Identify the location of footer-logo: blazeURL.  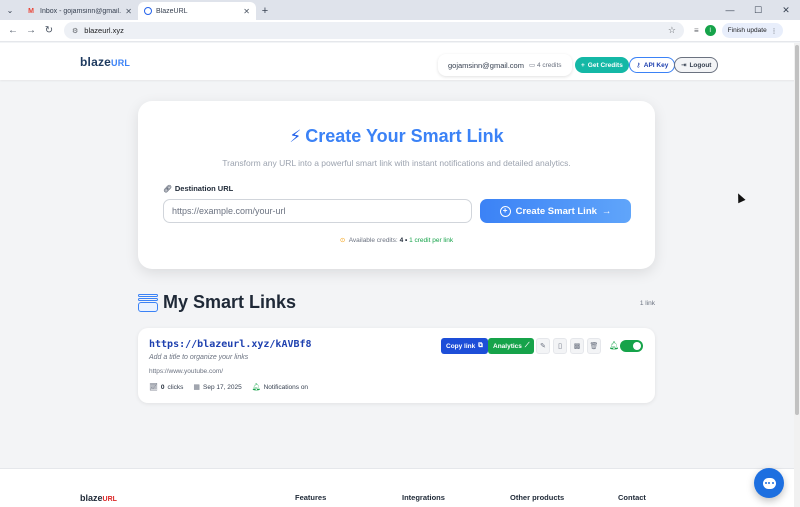
(98, 498).